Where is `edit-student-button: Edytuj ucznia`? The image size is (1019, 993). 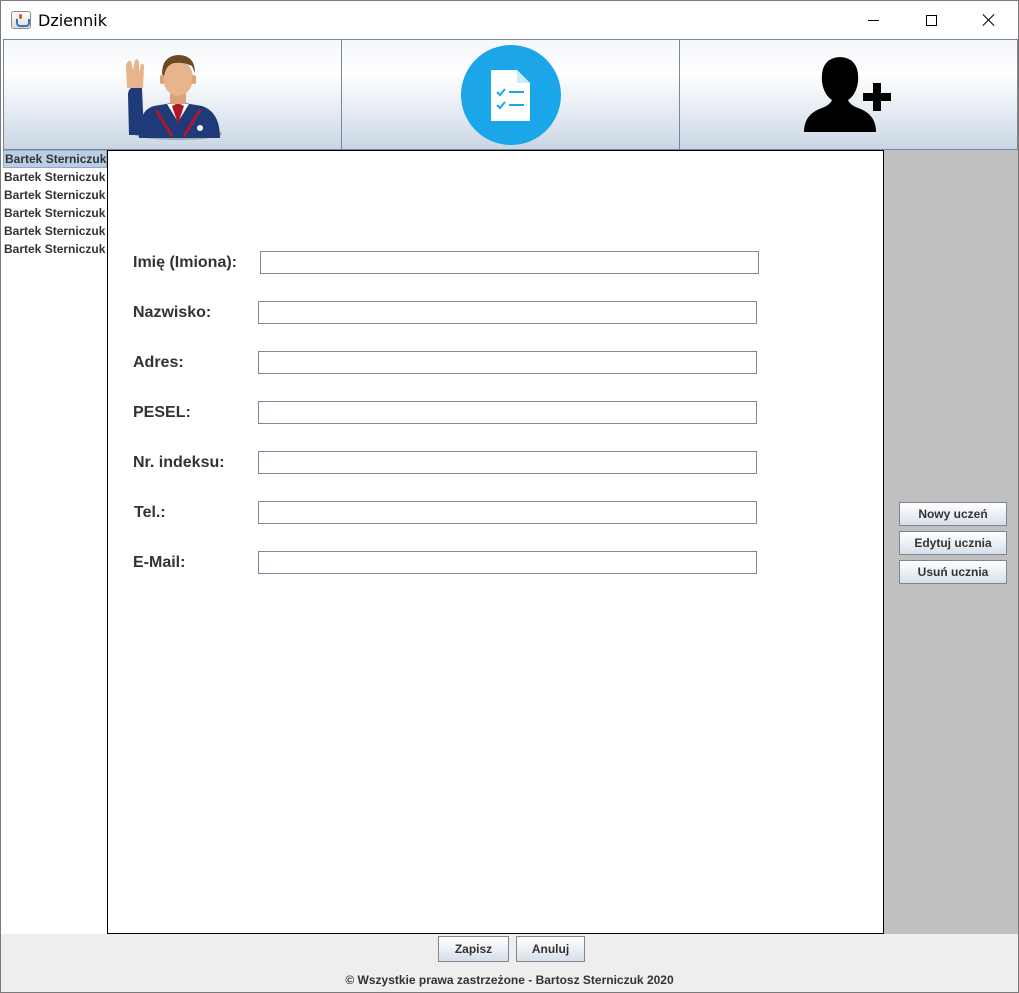 edit-student-button: Edytuj ucznia is located at coordinates (953, 543).